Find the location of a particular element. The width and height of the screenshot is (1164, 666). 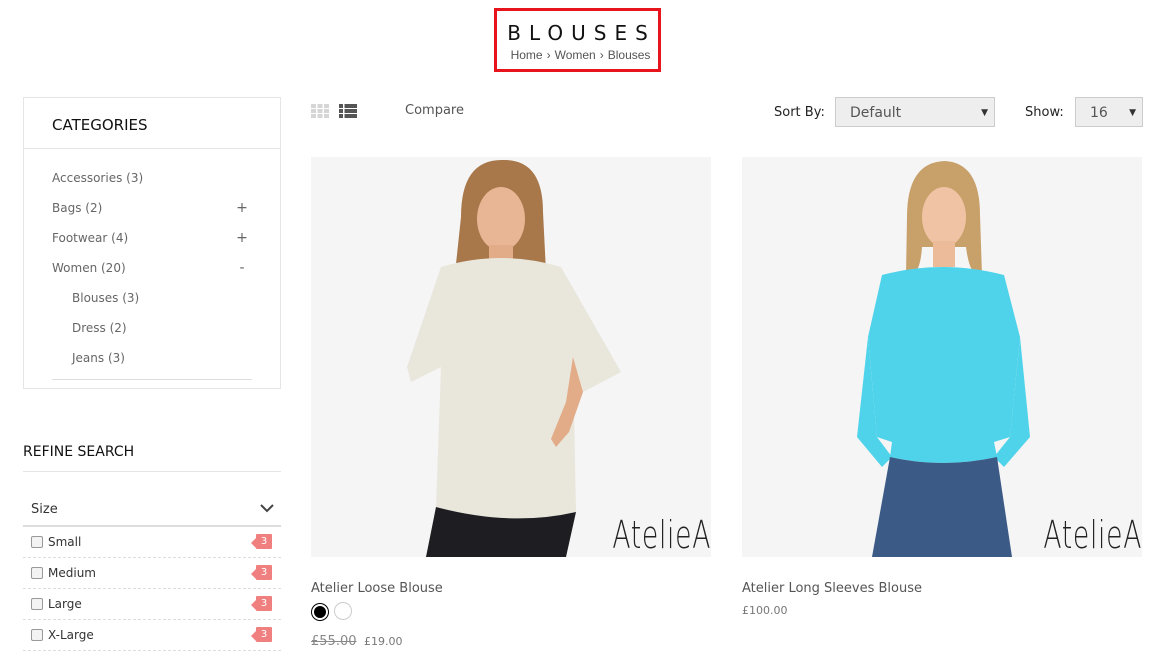

product-price: £55.00 £19.00 is located at coordinates (511, 641).